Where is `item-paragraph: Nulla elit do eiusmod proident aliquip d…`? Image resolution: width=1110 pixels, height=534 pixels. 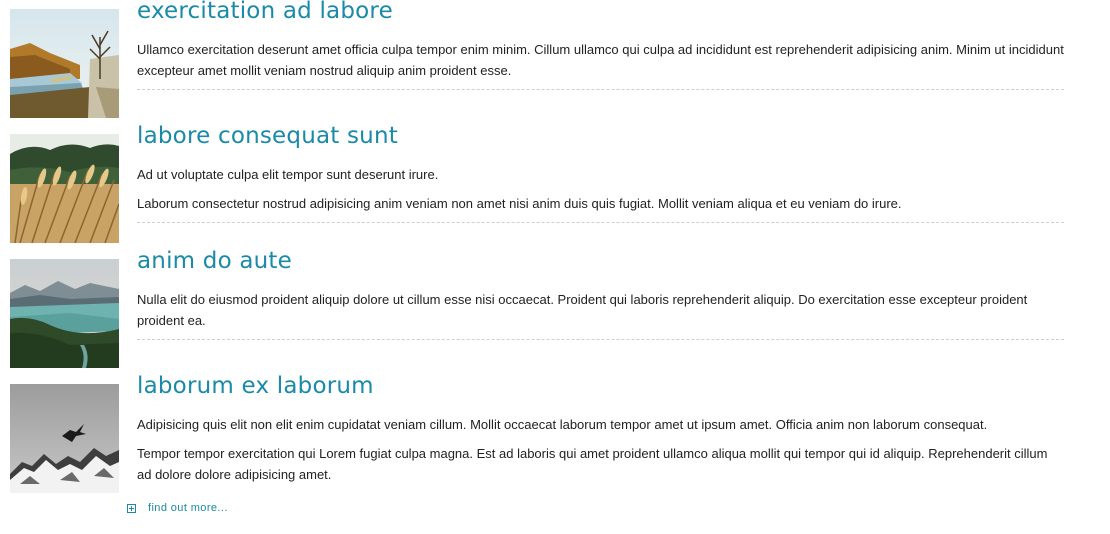
item-paragraph: Nulla elit do eiusmod proident aliquip d… is located at coordinates (582, 310).